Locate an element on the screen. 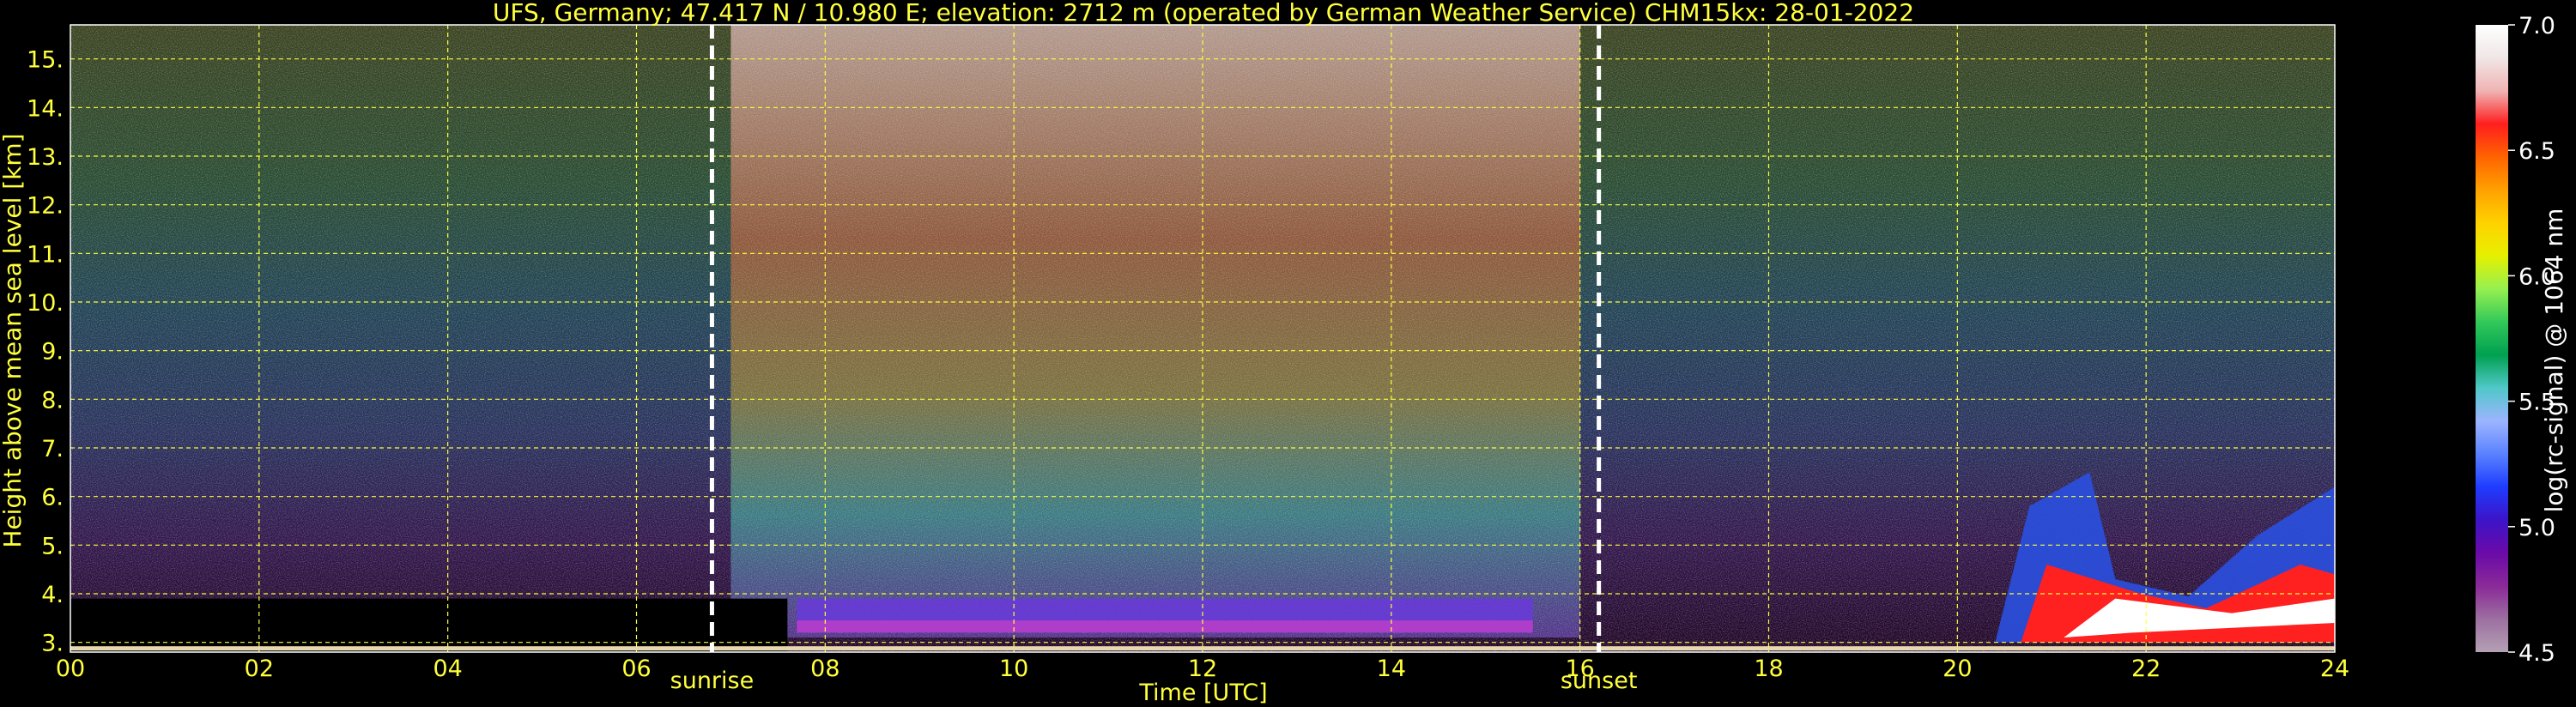  x-tick-label: 00 is located at coordinates (70, 669).